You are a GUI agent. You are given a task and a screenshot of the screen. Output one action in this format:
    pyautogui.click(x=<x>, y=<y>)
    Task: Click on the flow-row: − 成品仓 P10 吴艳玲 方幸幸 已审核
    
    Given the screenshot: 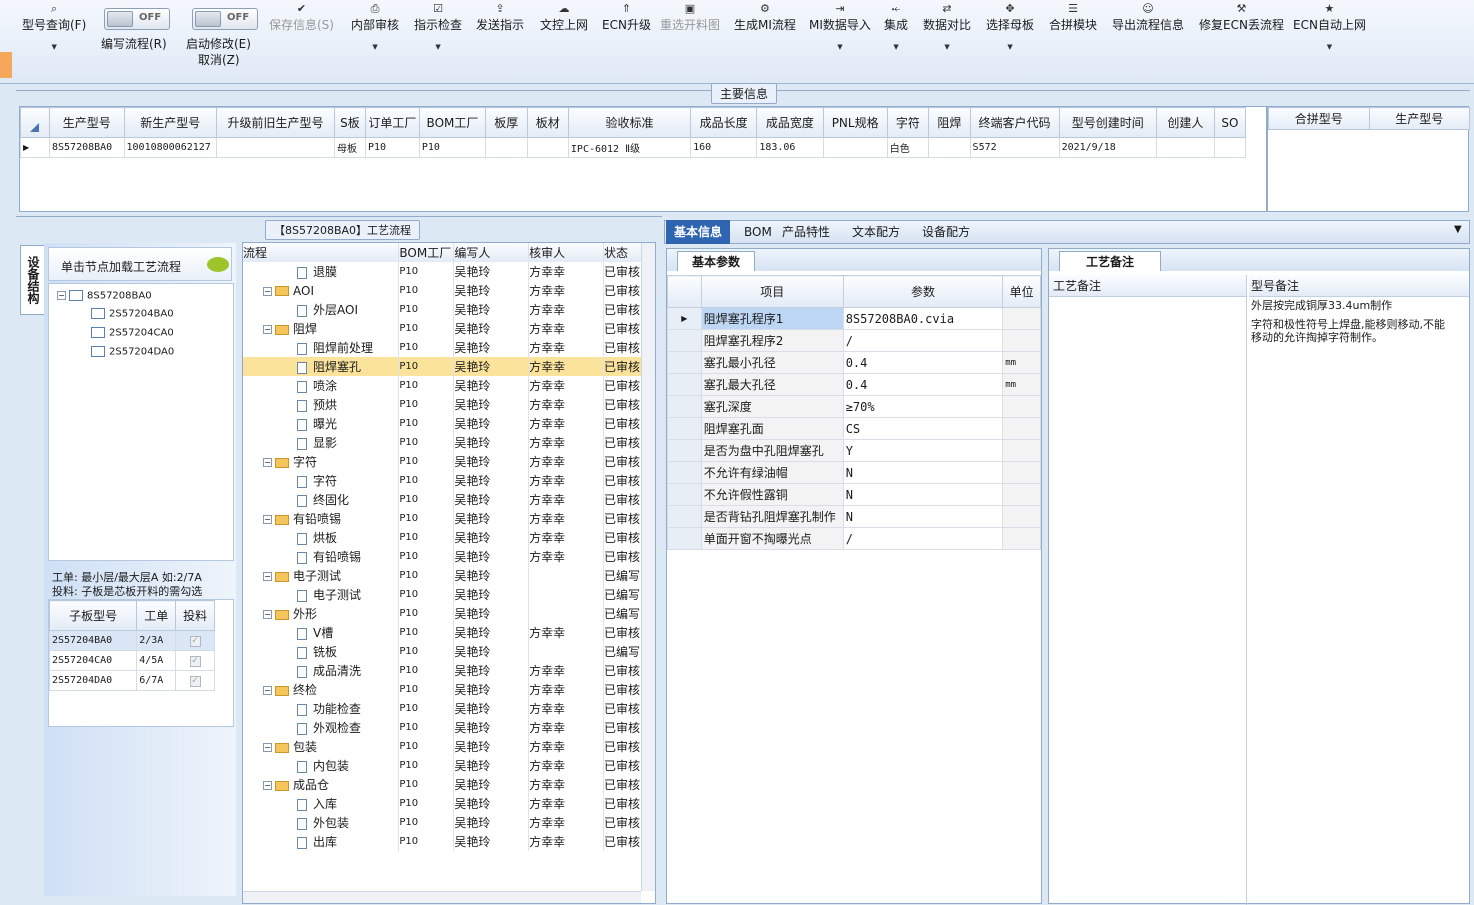 What is the action you would take?
    pyautogui.click(x=443, y=784)
    